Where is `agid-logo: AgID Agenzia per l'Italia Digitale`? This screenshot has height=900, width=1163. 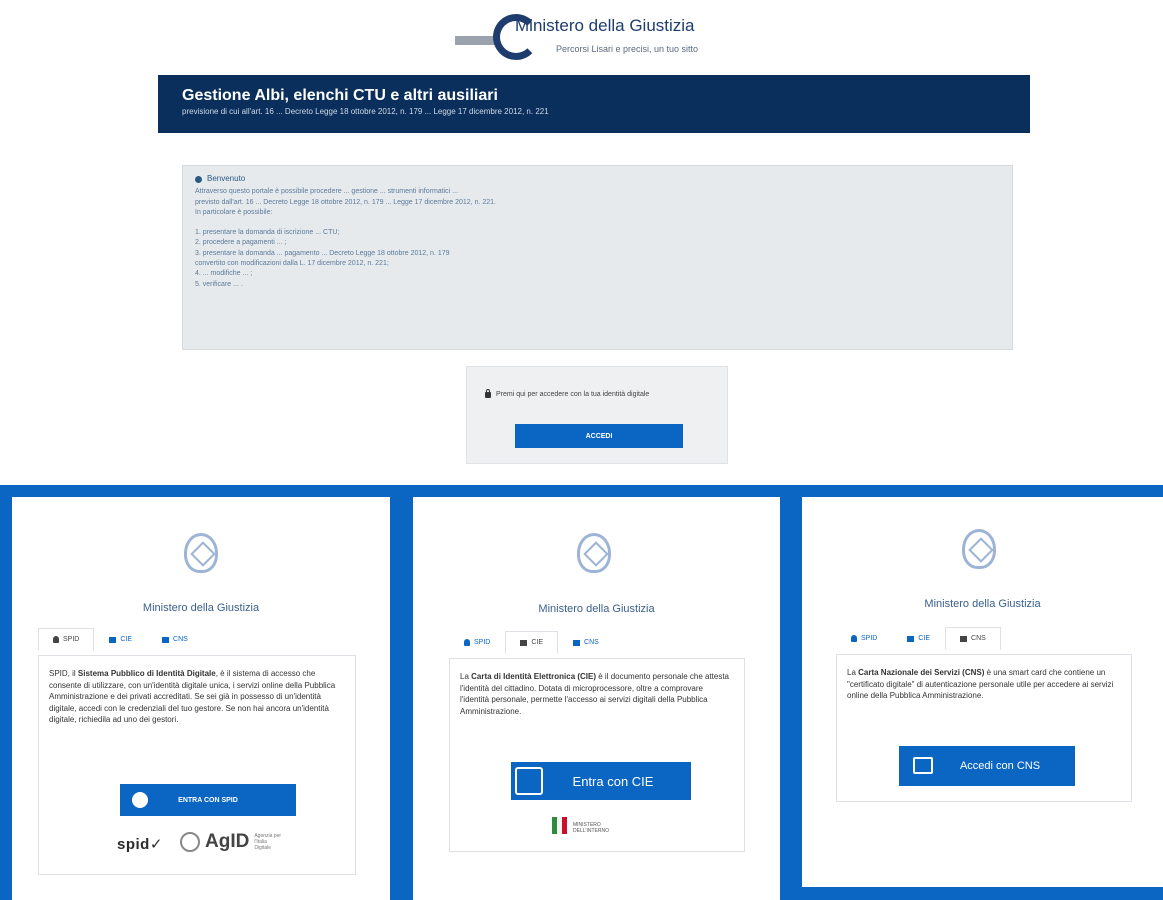
agid-logo: AgID Agenzia per l'Italia Digitale is located at coordinates (232, 842).